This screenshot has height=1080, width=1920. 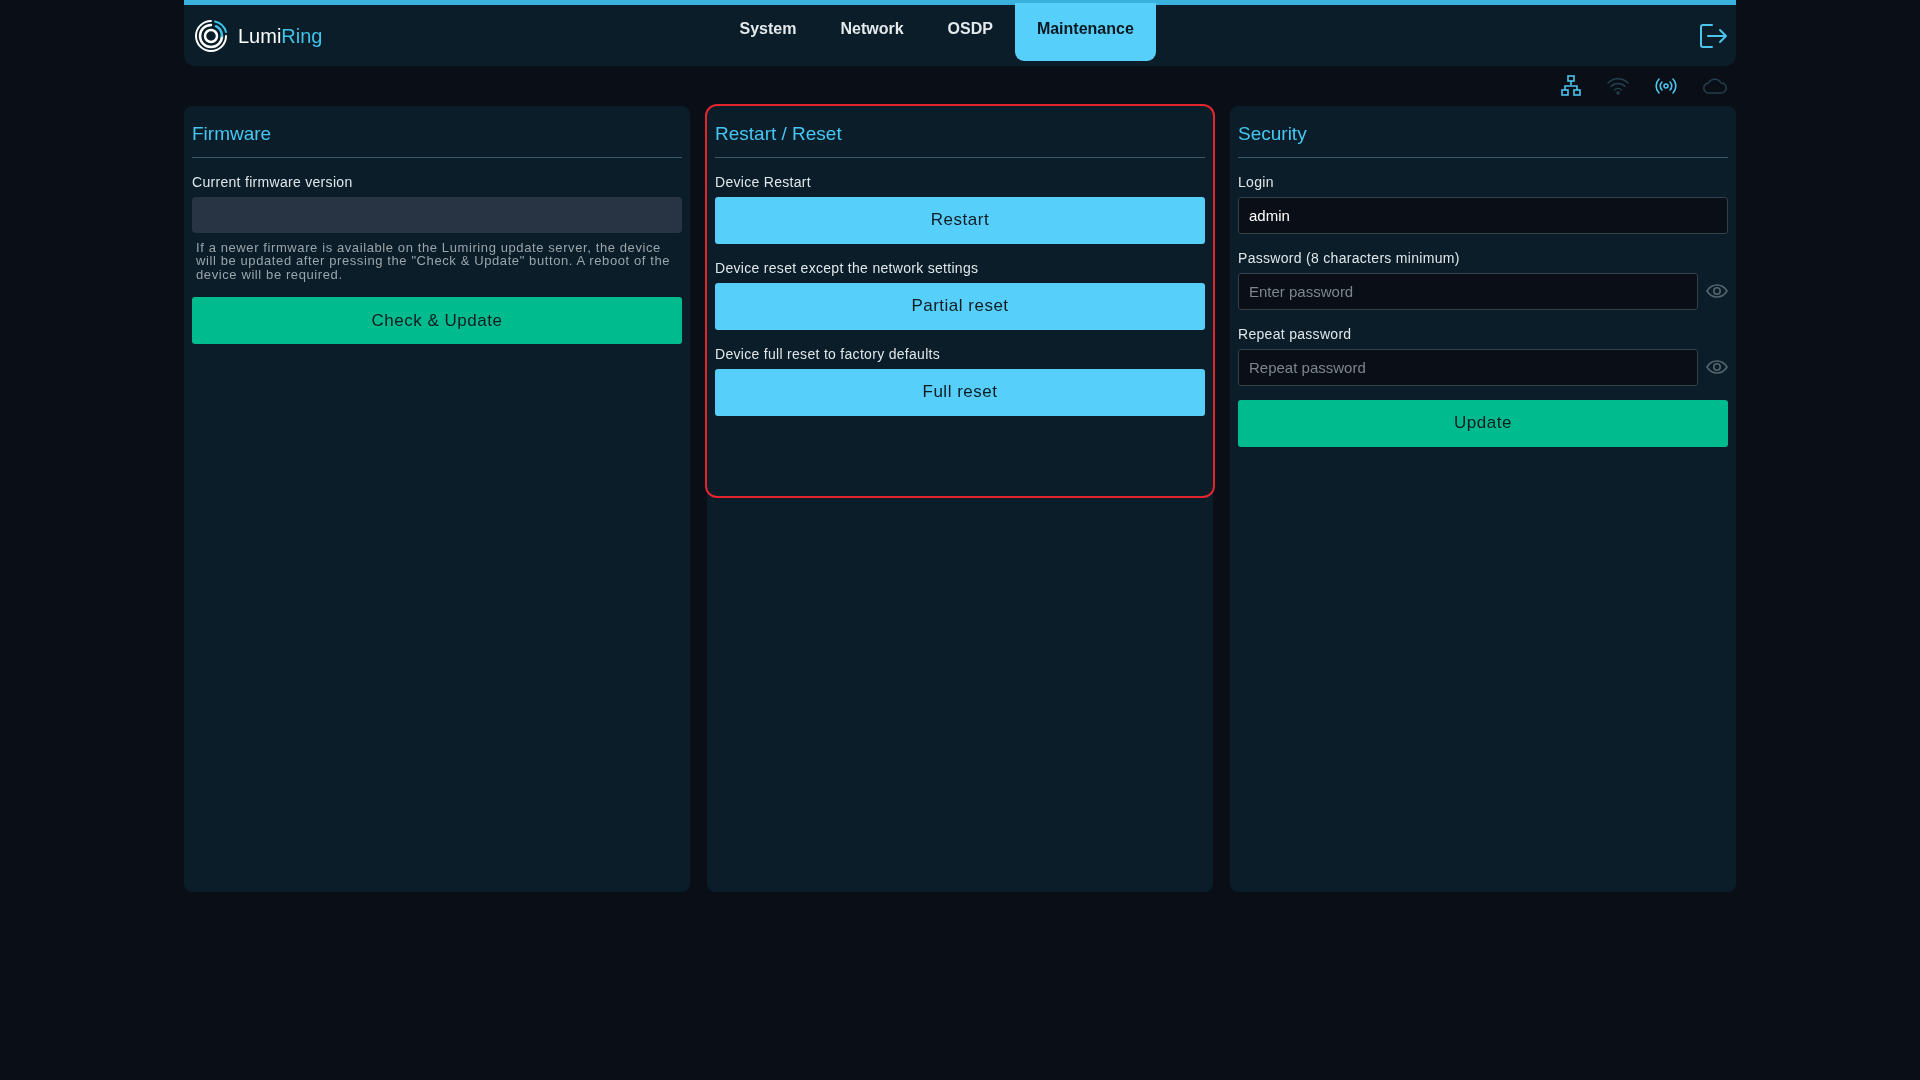 What do you see at coordinates (1483, 423) in the screenshot?
I see `action-button: Update` at bounding box center [1483, 423].